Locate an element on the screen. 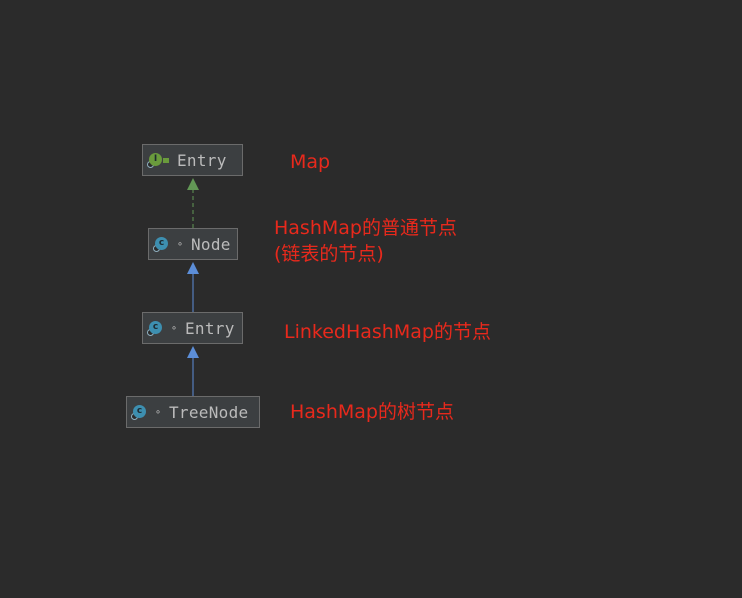 This screenshot has width=742, height=598. node-linked-entry: c ∘ Entry is located at coordinates (192, 328).